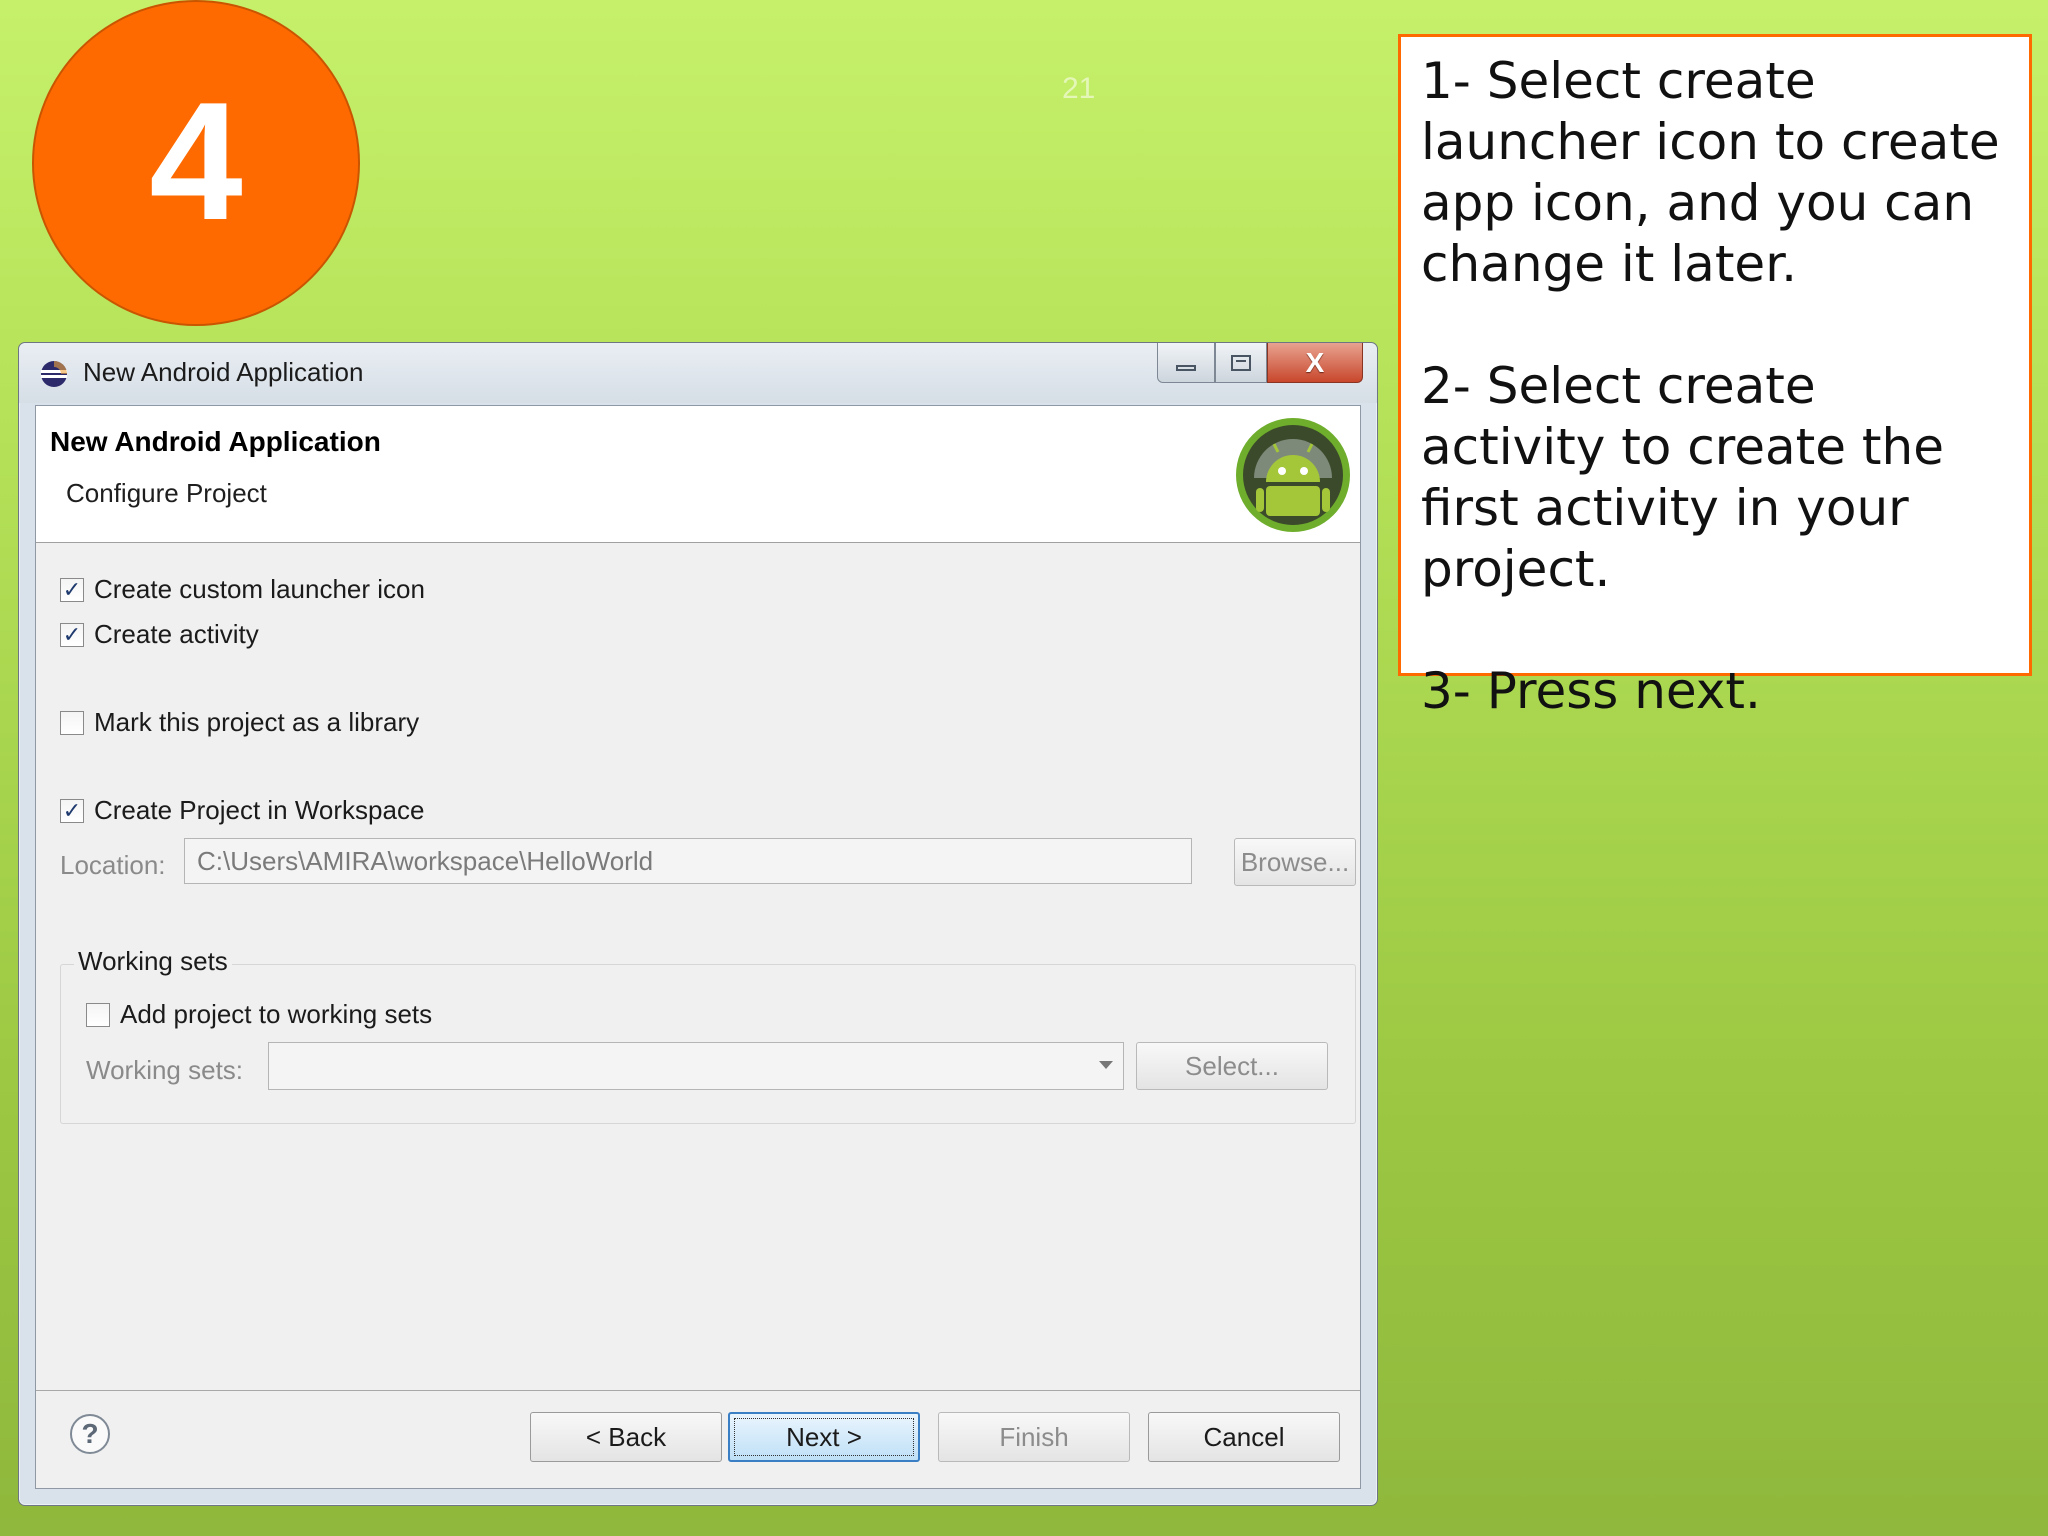 This screenshot has height=1536, width=2048. Describe the element at coordinates (223, 372) in the screenshot. I see `window-title: New Android Application` at that location.